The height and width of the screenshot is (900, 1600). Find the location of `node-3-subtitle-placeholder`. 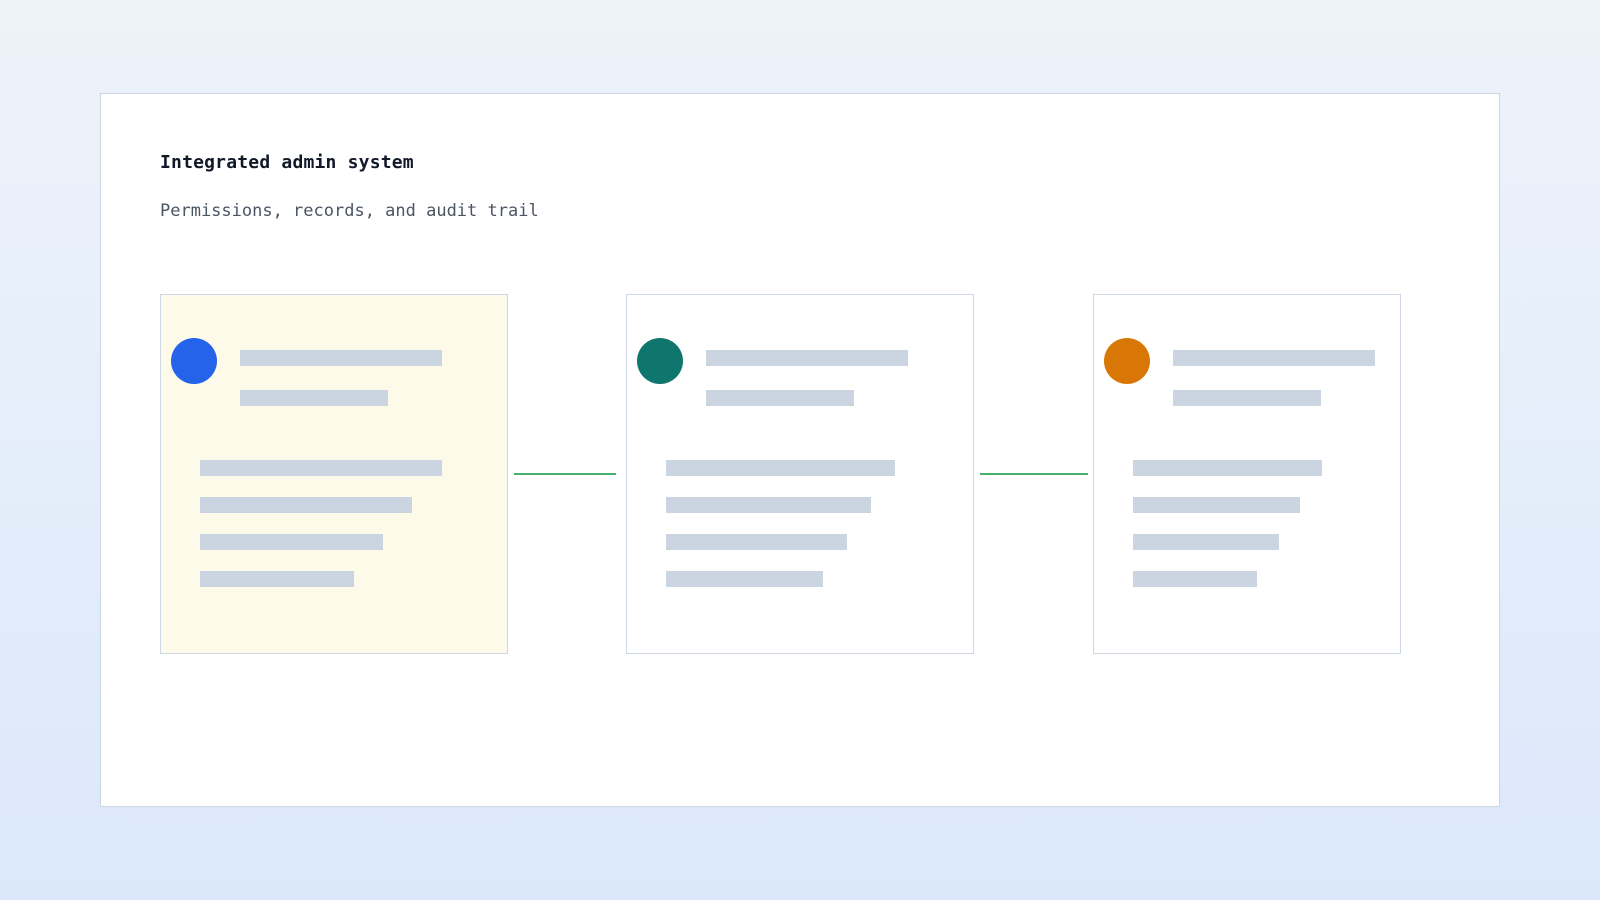

node-3-subtitle-placeholder is located at coordinates (1247, 398).